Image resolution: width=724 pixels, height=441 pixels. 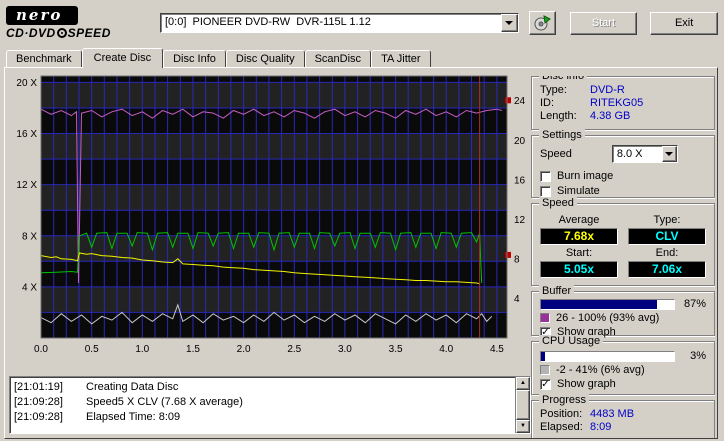 What do you see at coordinates (545, 370) in the screenshot?
I see `cpu-color-swatch` at bounding box center [545, 370].